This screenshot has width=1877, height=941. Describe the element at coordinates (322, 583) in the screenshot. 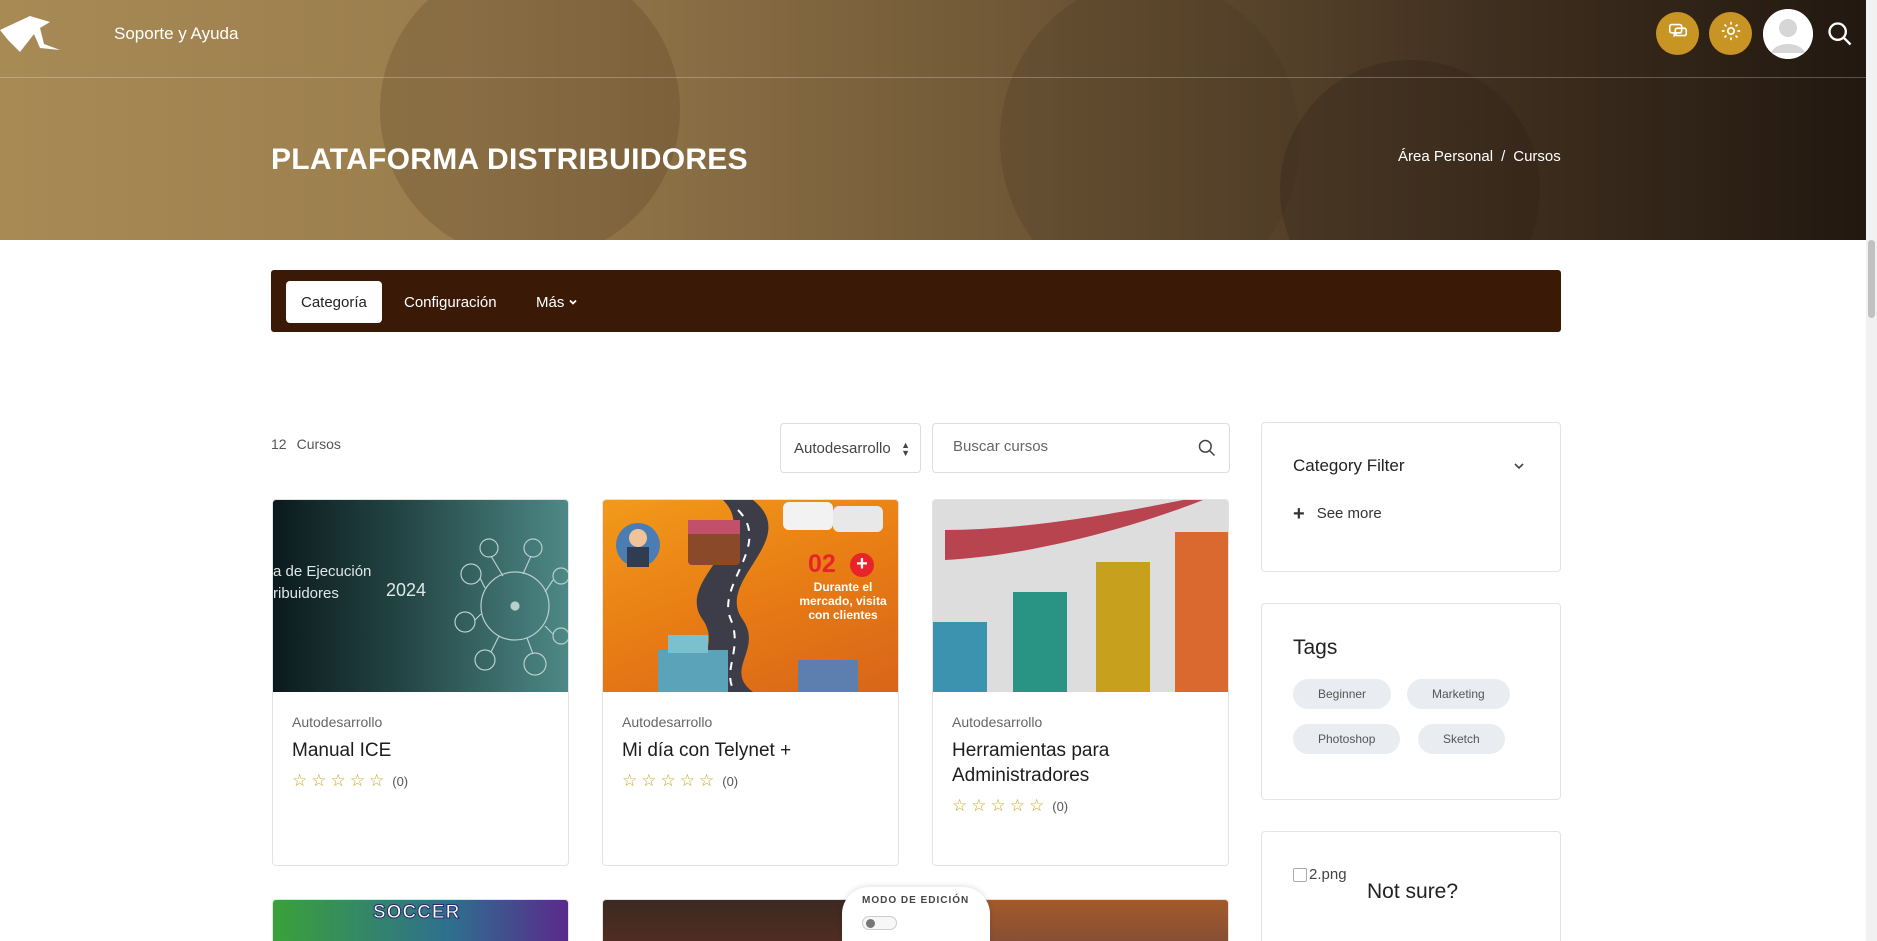

I see `thumb-caption: a de Ejecución ribuidores` at that location.